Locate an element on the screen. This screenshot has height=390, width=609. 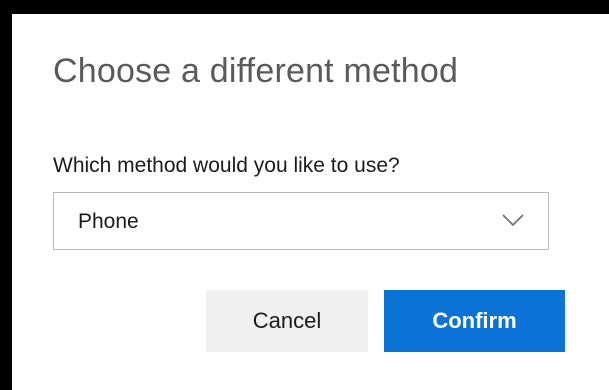
dialog-title: Choose a different method is located at coordinates (256, 71).